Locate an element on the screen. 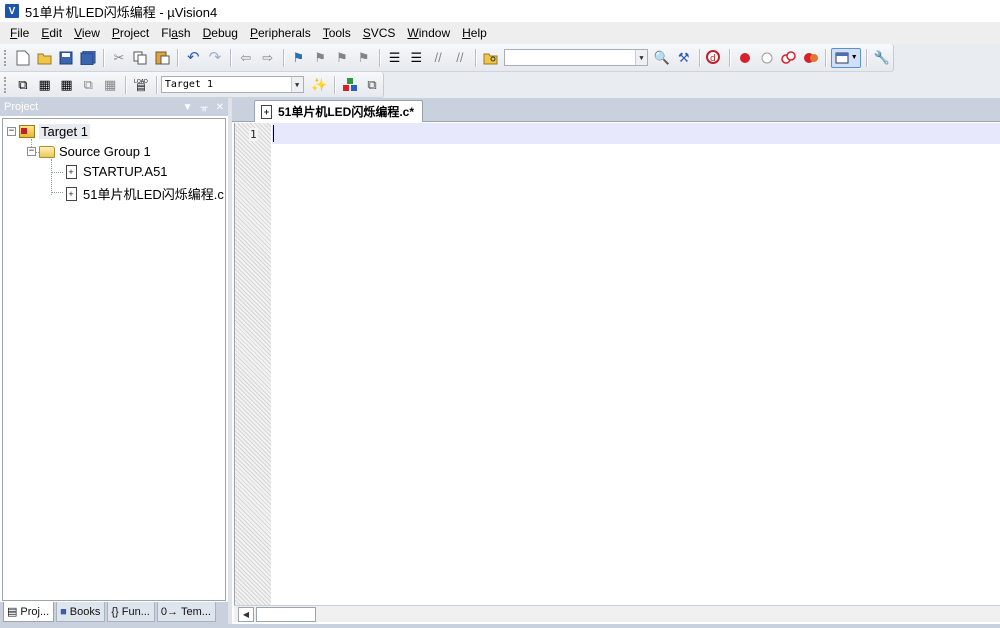  stop-build-icon: ▦ is located at coordinates (110, 85).